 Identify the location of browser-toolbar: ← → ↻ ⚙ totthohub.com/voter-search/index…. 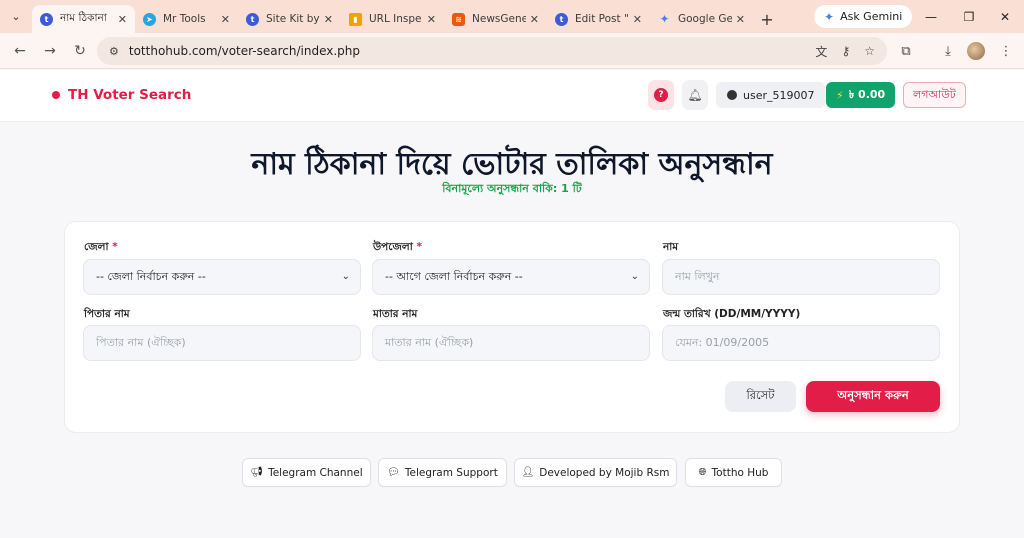
(512, 51).